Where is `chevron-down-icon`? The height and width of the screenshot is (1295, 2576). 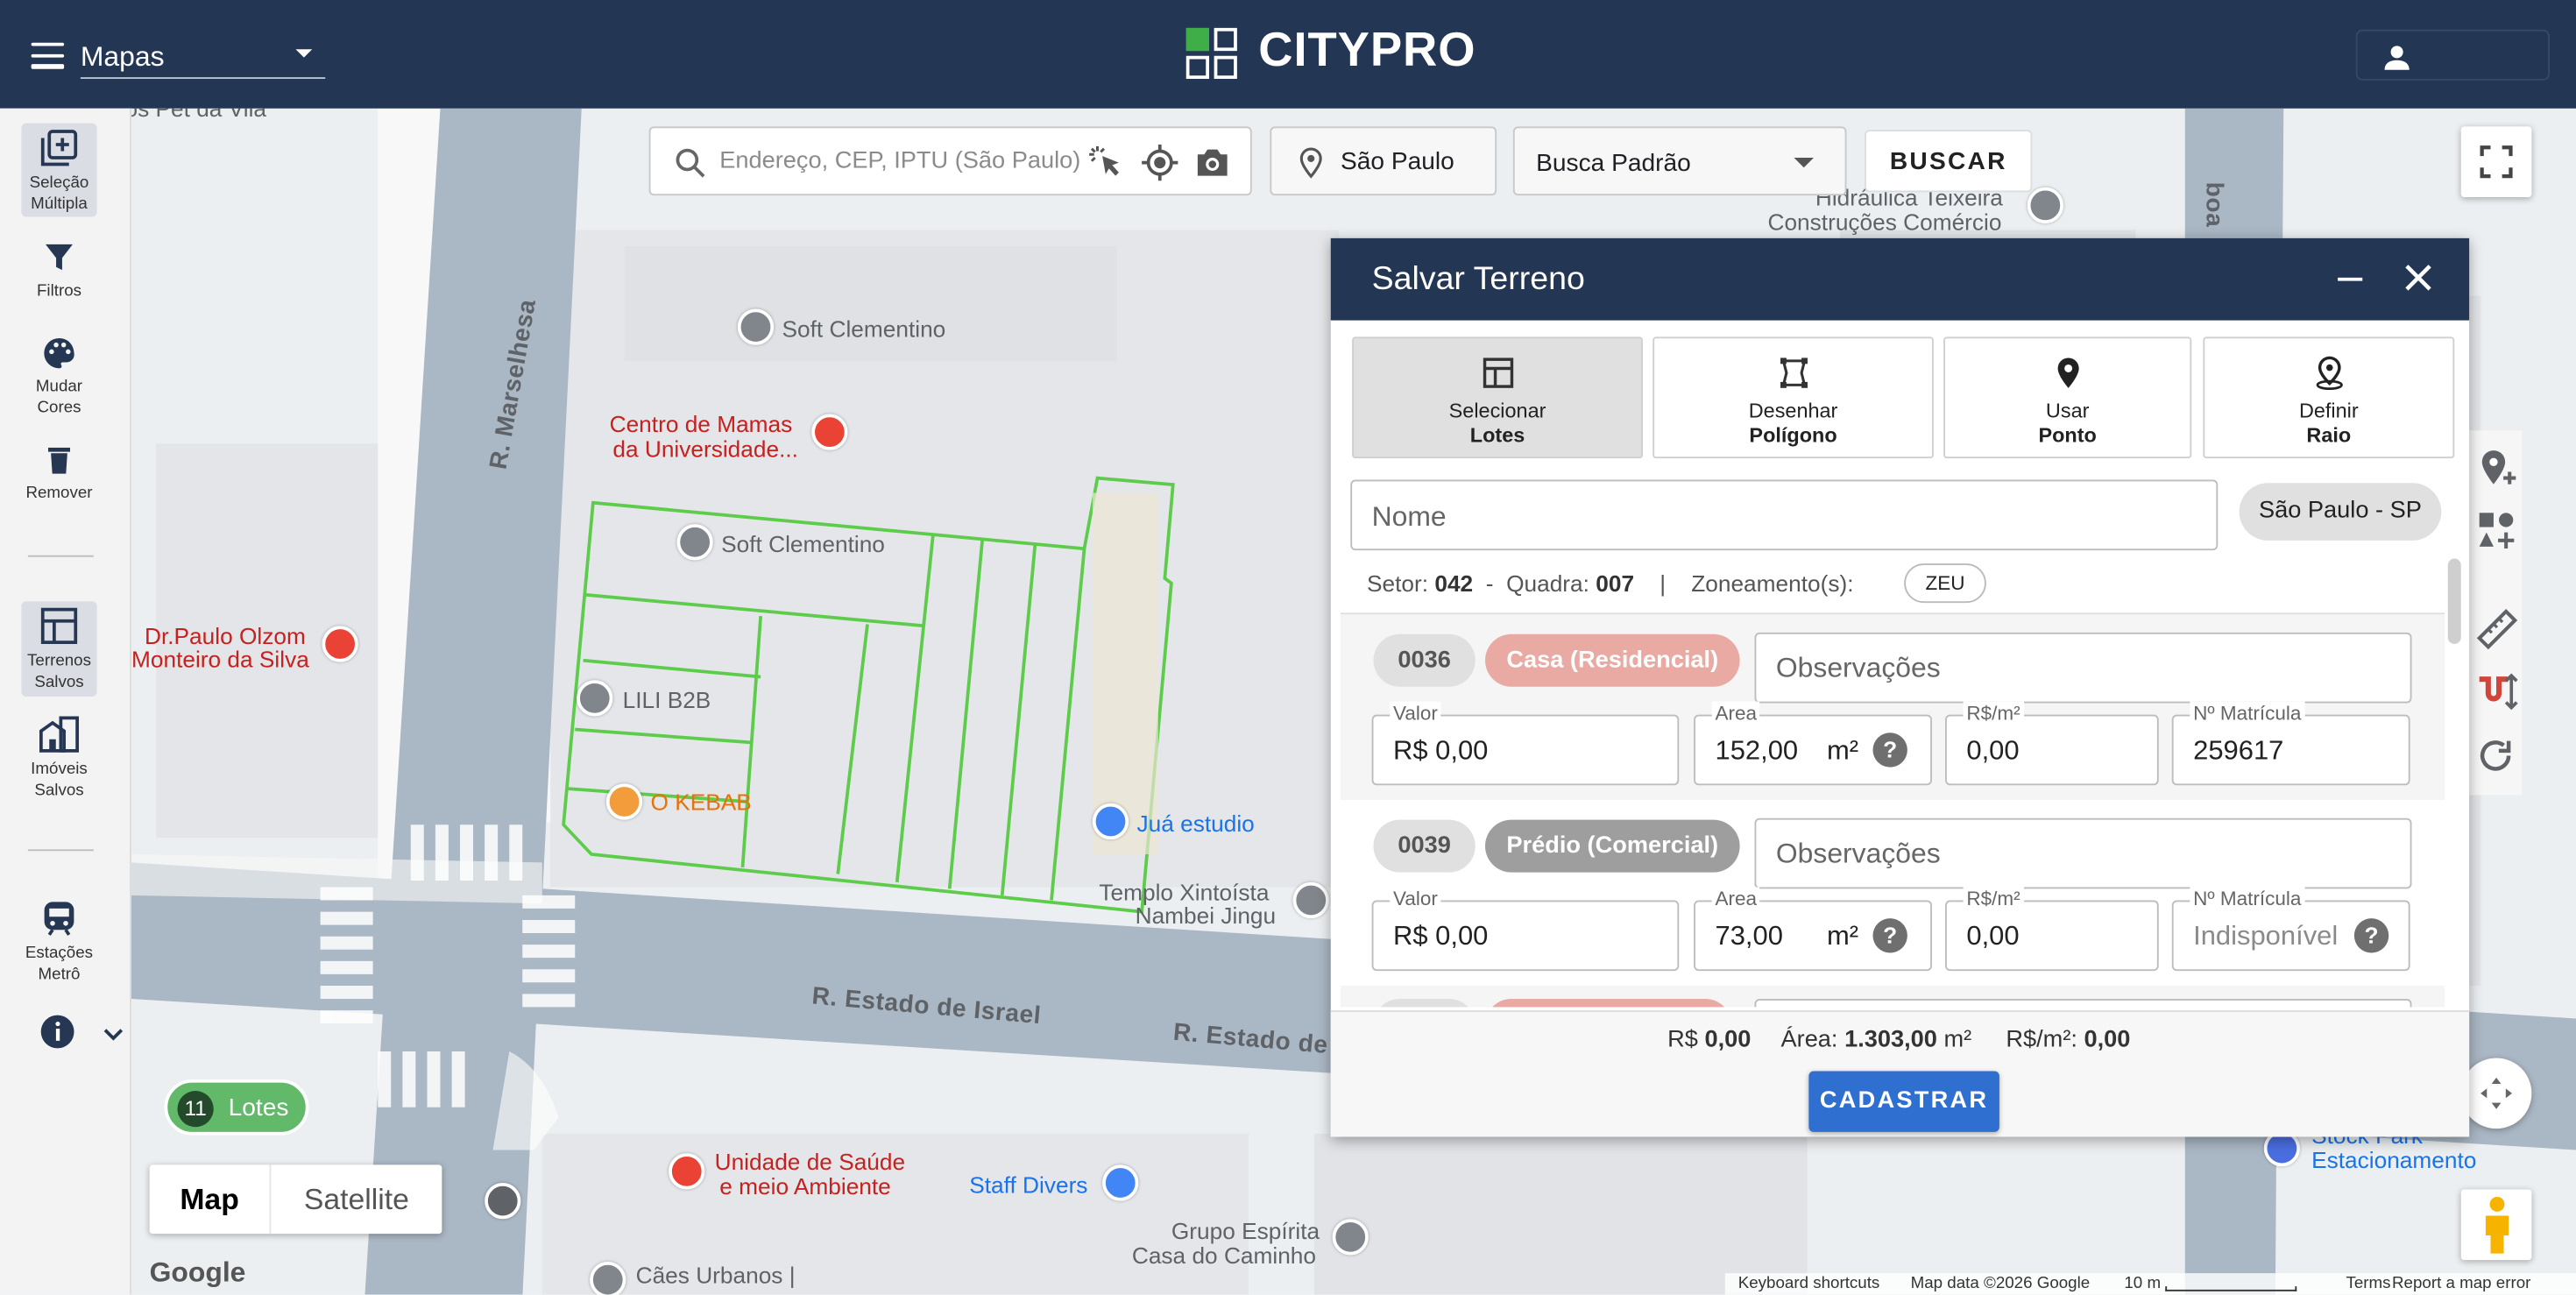 chevron-down-icon is located at coordinates (113, 1035).